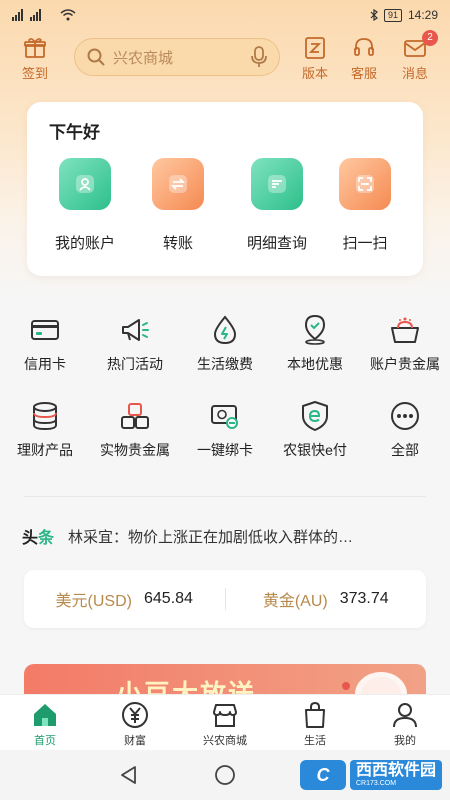  I want to click on headset-icon, so click(364, 47).